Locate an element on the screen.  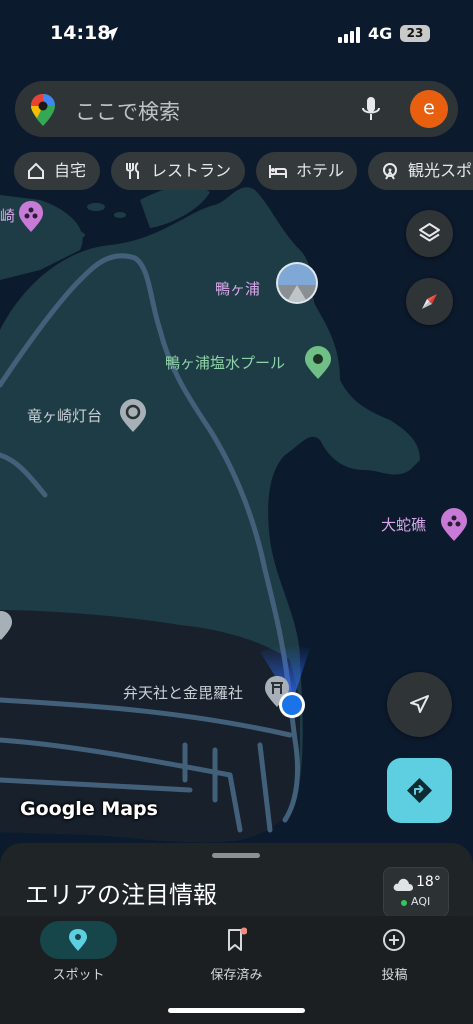
network-type: 4G is located at coordinates (380, 33).